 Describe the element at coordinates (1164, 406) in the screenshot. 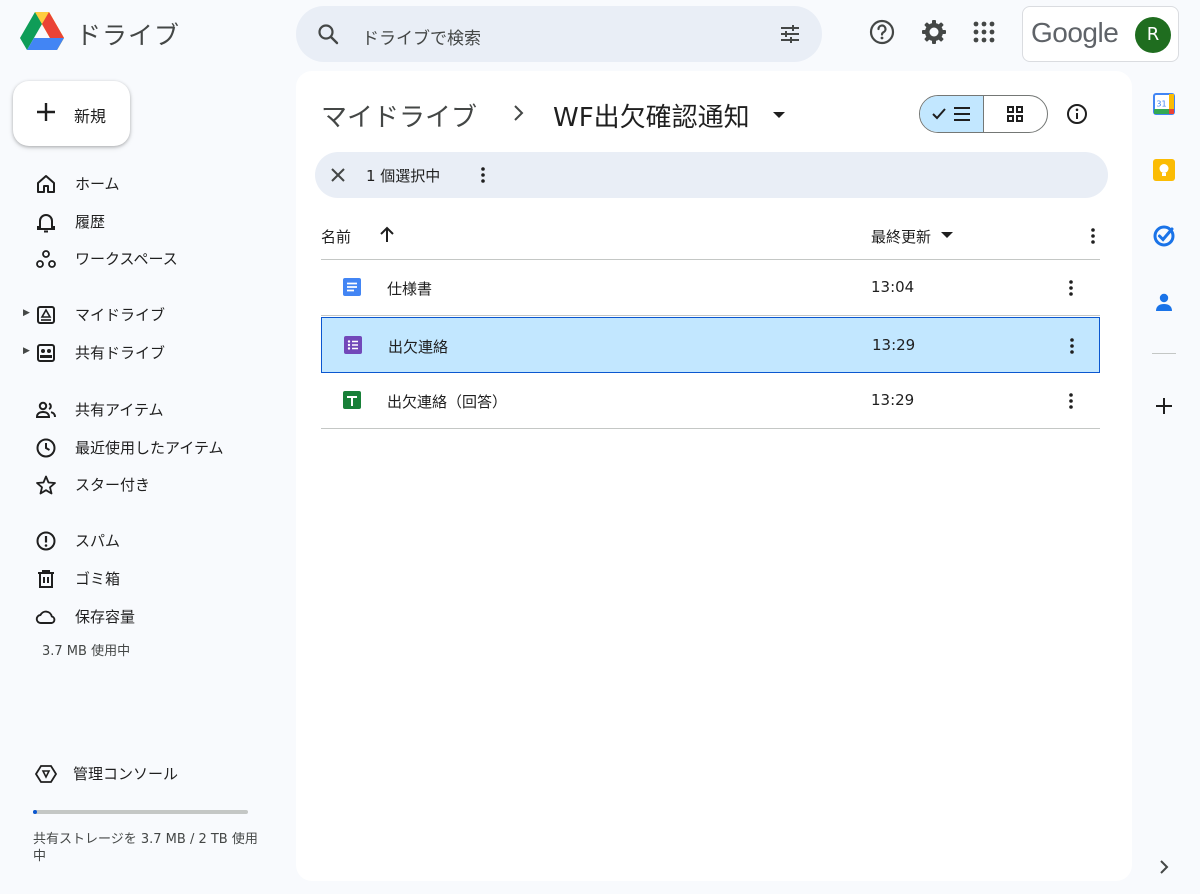

I see `add-addon-icon` at that location.